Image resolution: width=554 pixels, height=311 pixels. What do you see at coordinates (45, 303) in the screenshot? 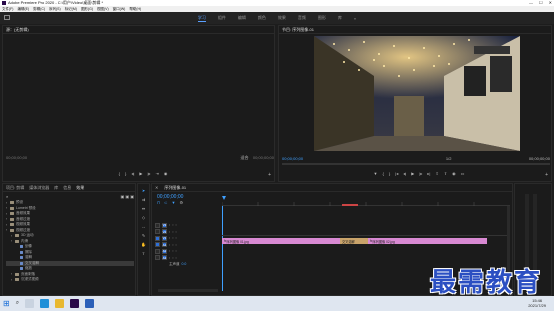
I see `edge-icon` at bounding box center [45, 303].